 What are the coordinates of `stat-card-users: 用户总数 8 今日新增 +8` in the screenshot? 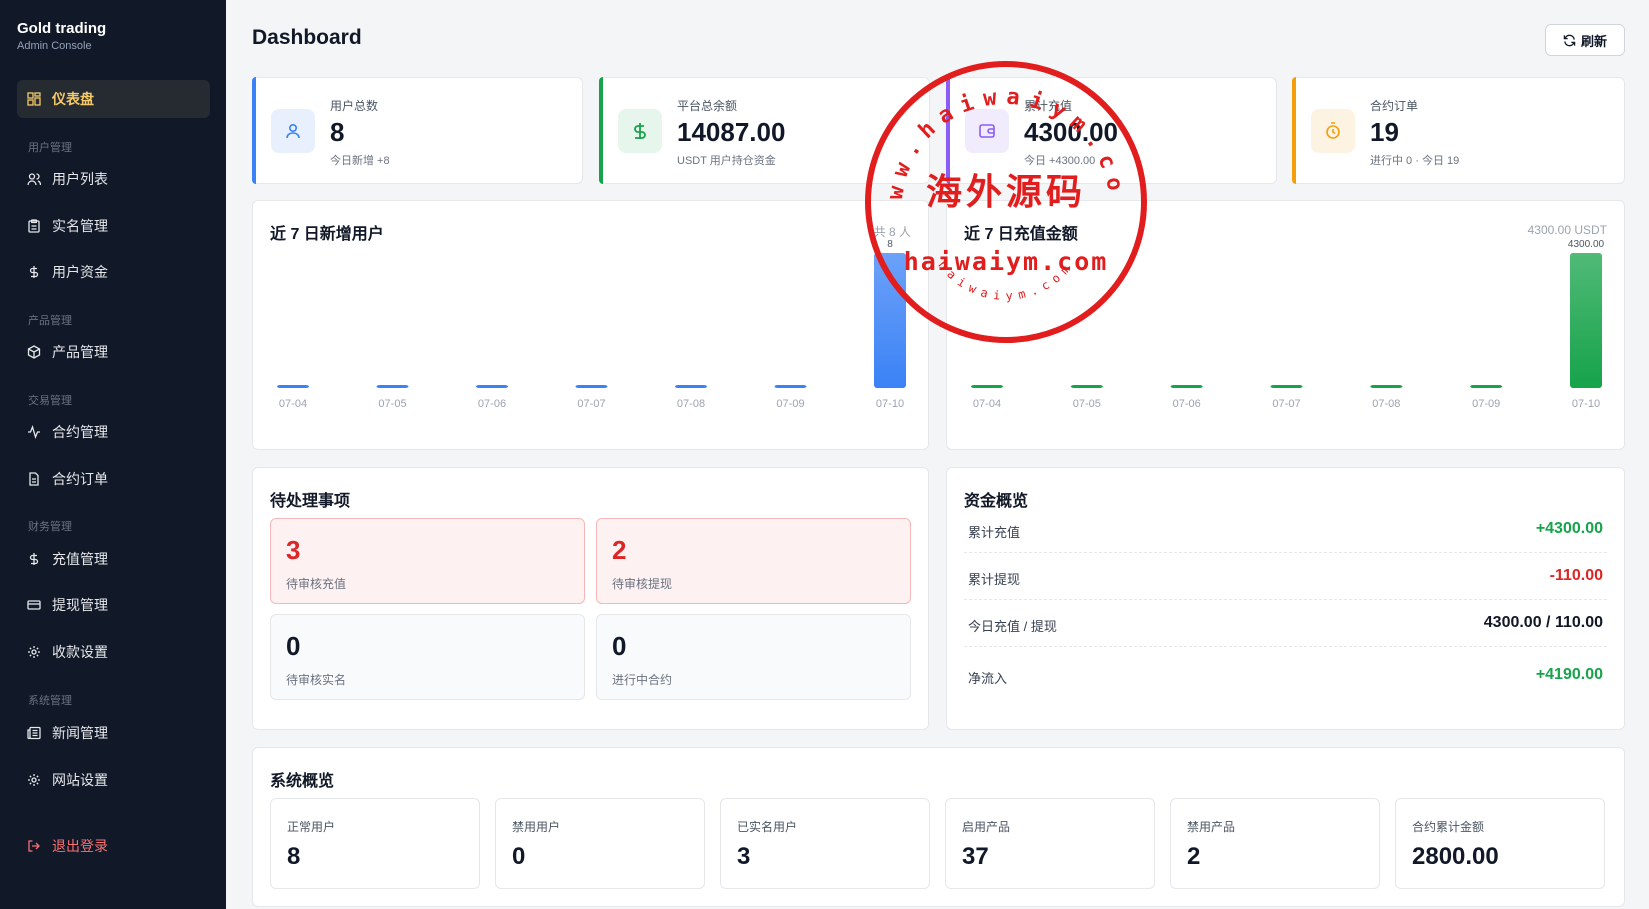 It's located at (417, 130).